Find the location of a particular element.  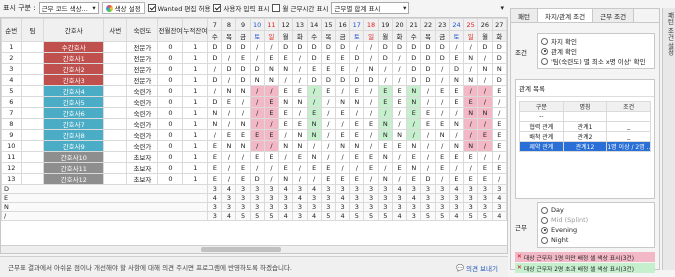

skill-level: 숙련가 is located at coordinates (142, 113).